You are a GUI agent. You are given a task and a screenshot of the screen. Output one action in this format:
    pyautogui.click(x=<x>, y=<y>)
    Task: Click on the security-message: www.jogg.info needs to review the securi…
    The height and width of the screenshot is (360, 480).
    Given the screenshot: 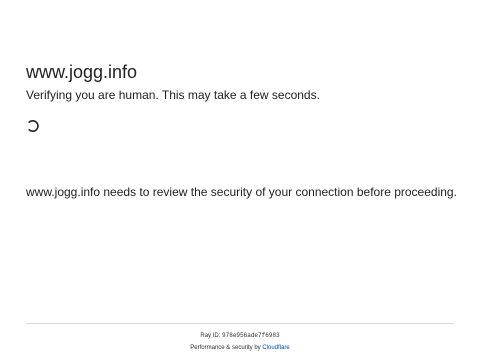 What is the action you would take?
    pyautogui.click(x=241, y=192)
    